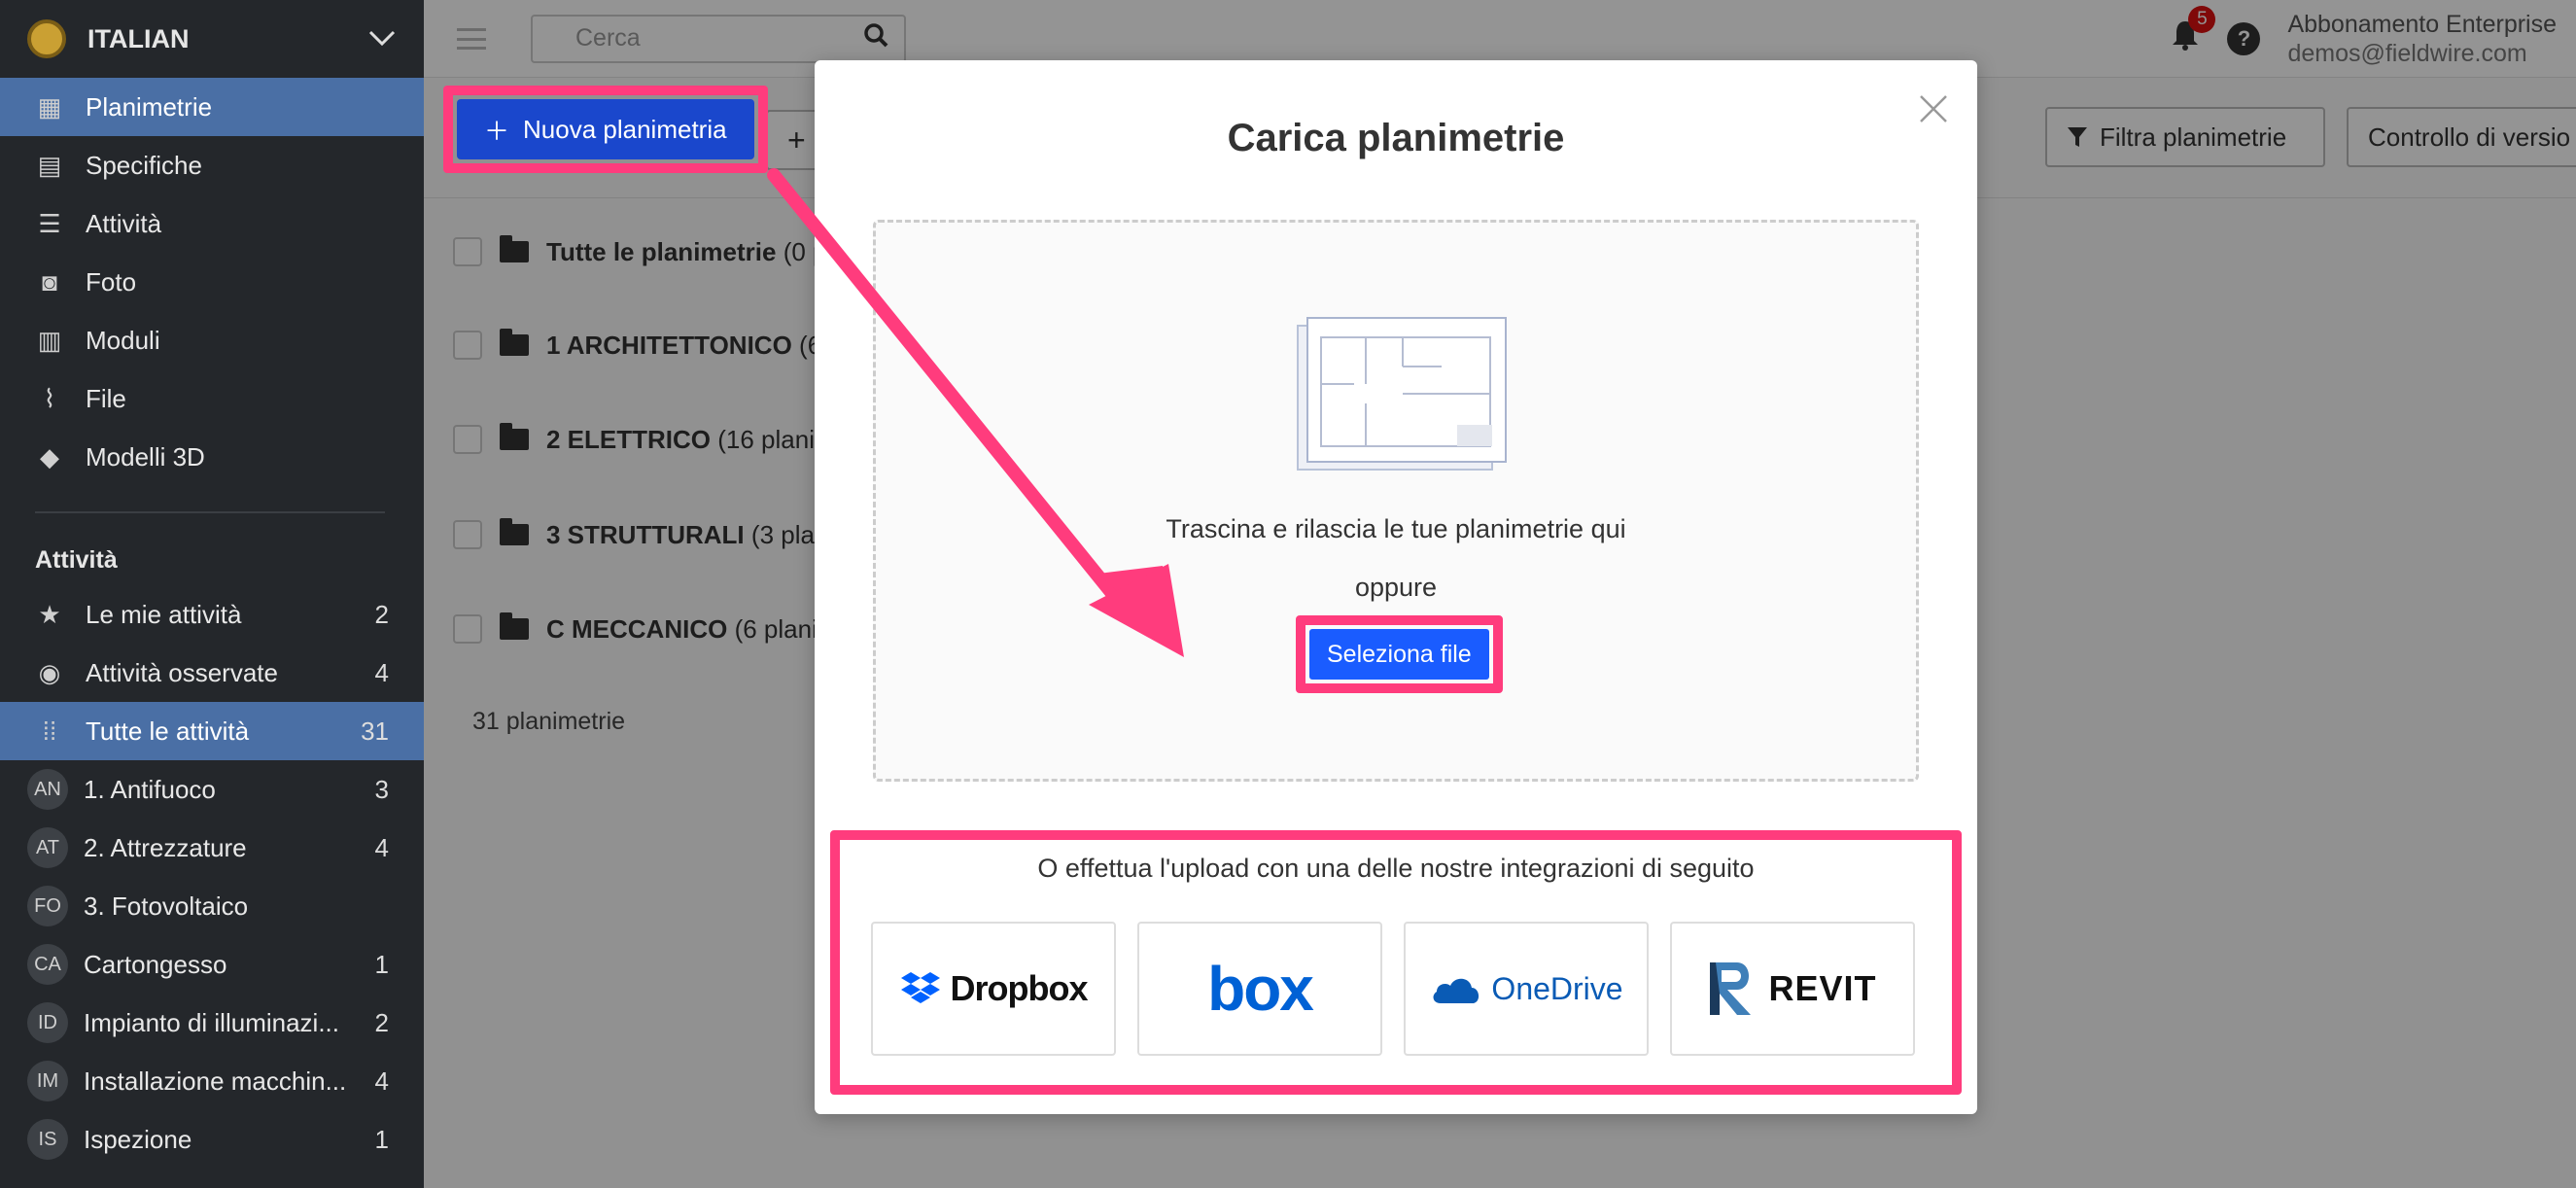 This screenshot has height=1188, width=2576. What do you see at coordinates (138, 38) in the screenshot?
I see `project-name: ITALIAN` at bounding box center [138, 38].